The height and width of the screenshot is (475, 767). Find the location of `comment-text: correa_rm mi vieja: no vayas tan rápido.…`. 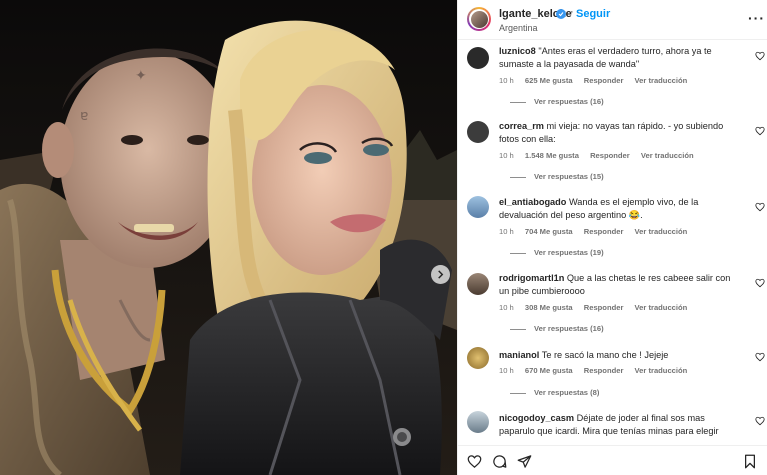

comment-text: correa_rm mi vieja: no vayas tan rápido.… is located at coordinates (615, 133).